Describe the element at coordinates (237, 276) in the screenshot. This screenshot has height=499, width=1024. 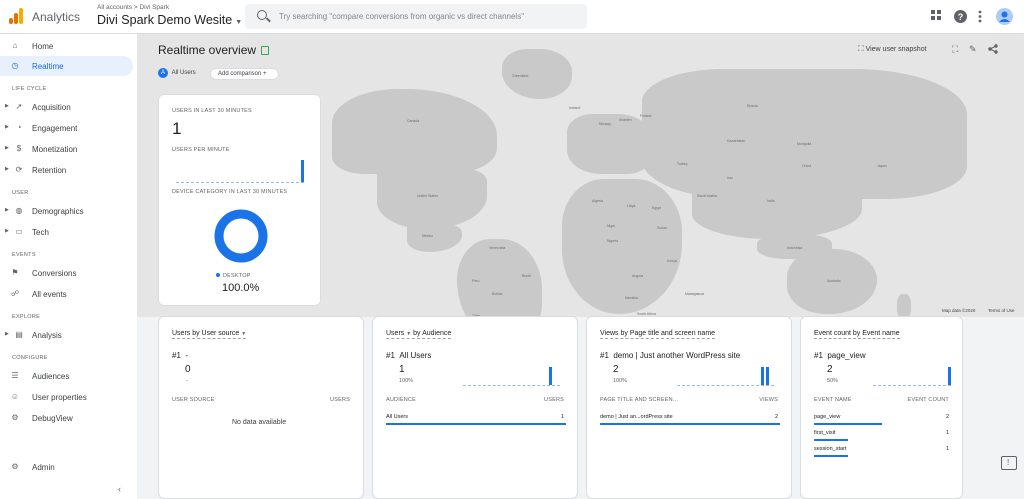
I see `device-legend-label: DESKTOP` at that location.